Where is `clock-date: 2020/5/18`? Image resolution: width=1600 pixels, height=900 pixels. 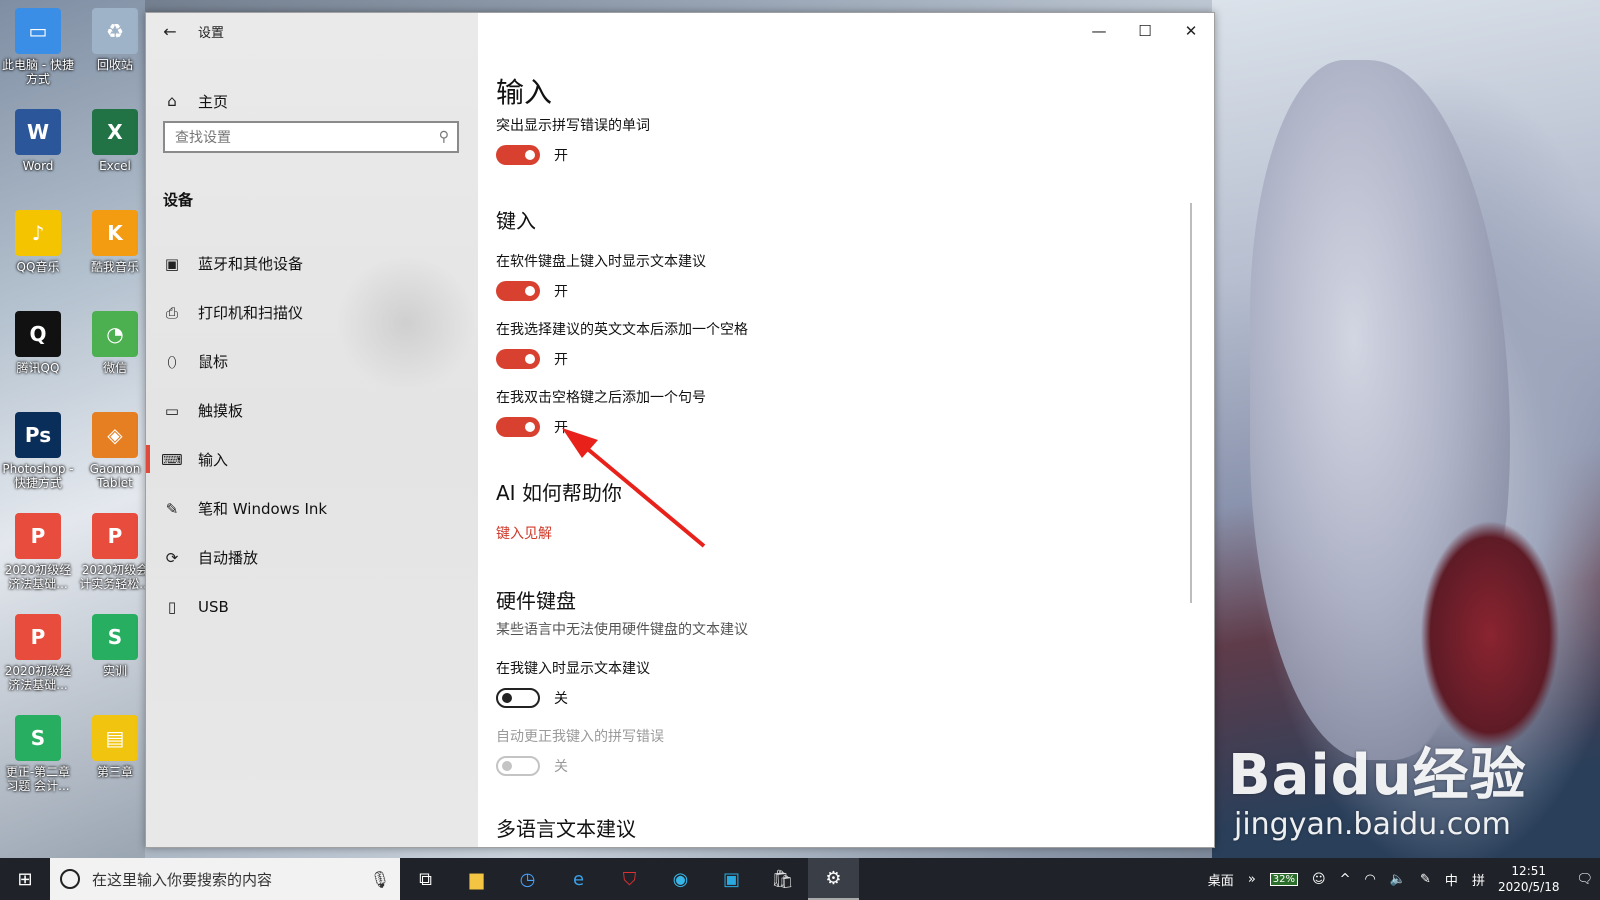
clock-date: 2020/5/18 is located at coordinates (1528, 887).